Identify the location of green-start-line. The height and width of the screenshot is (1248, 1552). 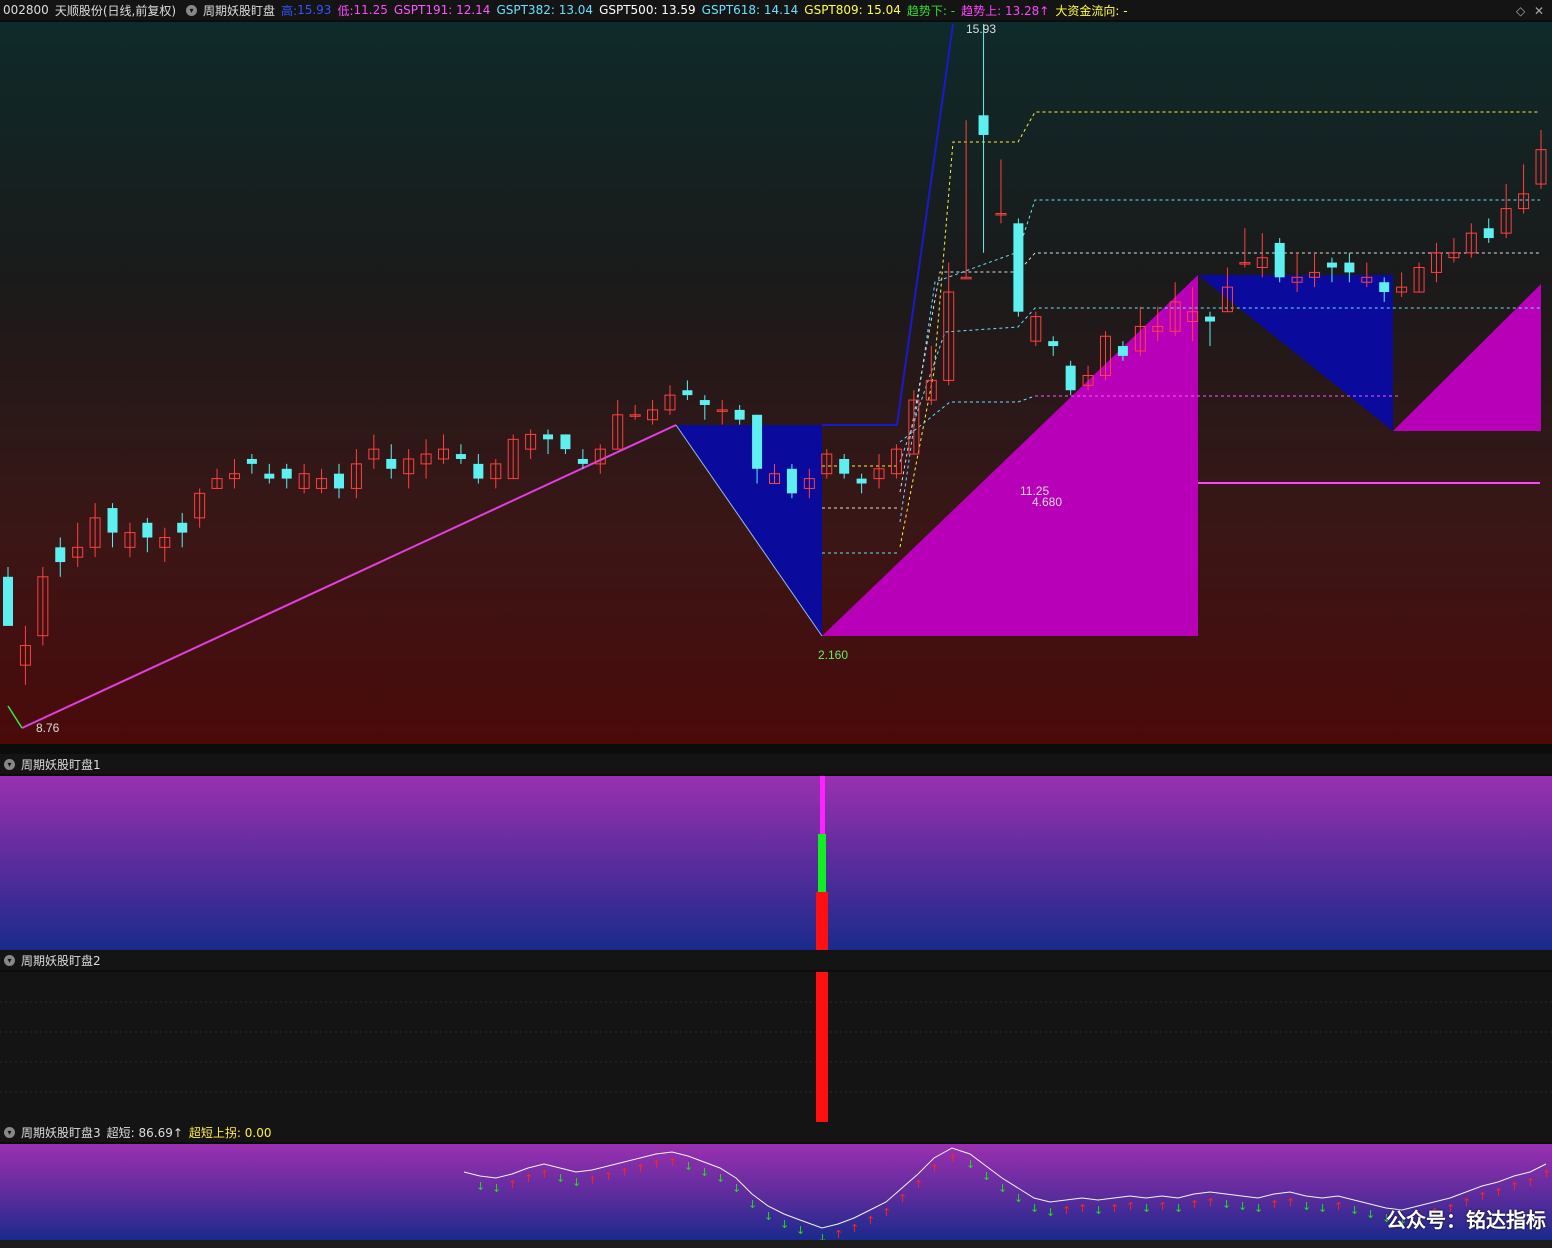
(15, 717).